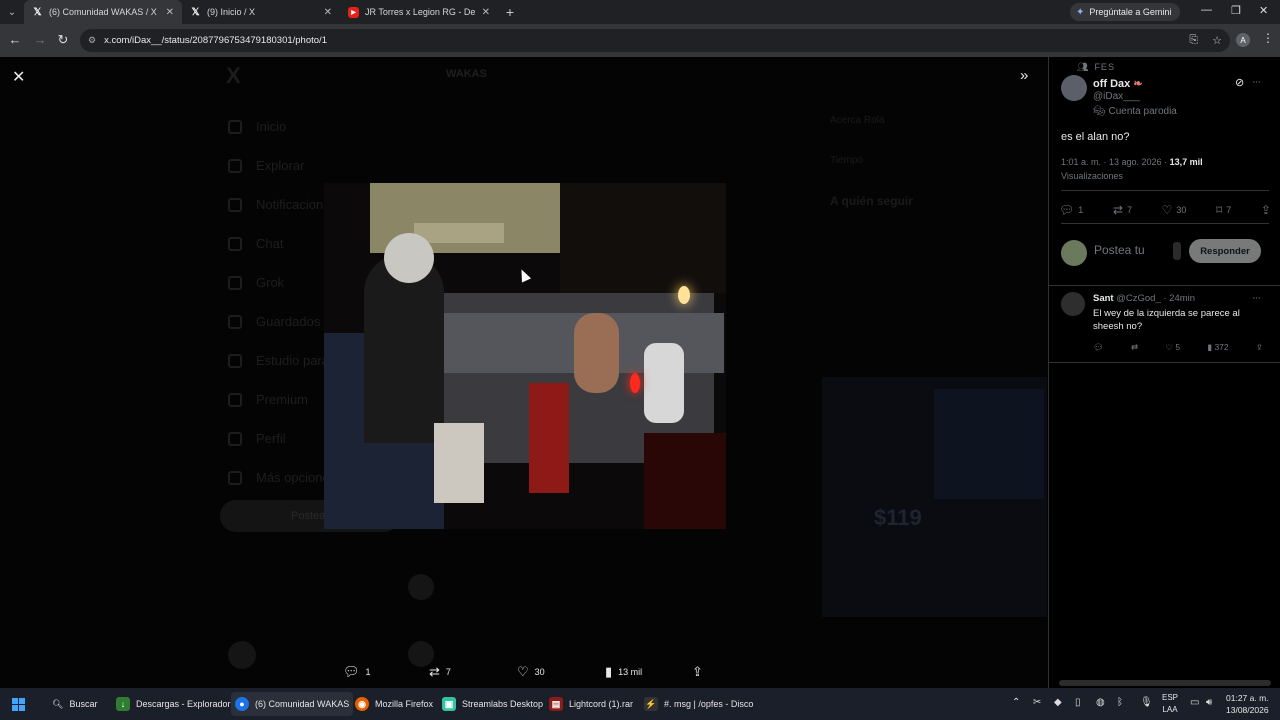 This screenshot has height=720, width=1280. Describe the element at coordinates (282, 477) in the screenshot. I see `nav-item-mas: Más opciones` at that location.